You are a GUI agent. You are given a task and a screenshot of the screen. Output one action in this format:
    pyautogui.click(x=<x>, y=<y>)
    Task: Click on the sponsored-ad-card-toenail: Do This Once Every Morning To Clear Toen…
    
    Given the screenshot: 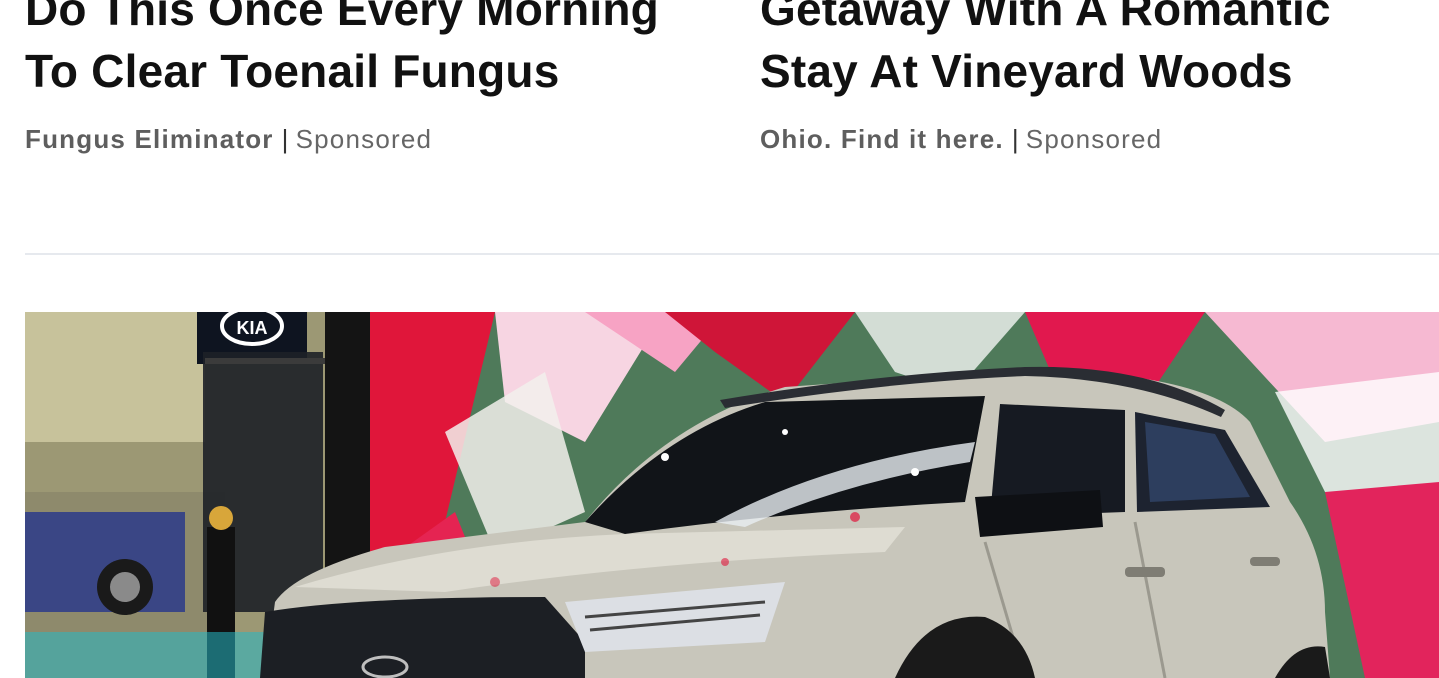 What is the action you would take?
    pyautogui.click(x=375, y=77)
    